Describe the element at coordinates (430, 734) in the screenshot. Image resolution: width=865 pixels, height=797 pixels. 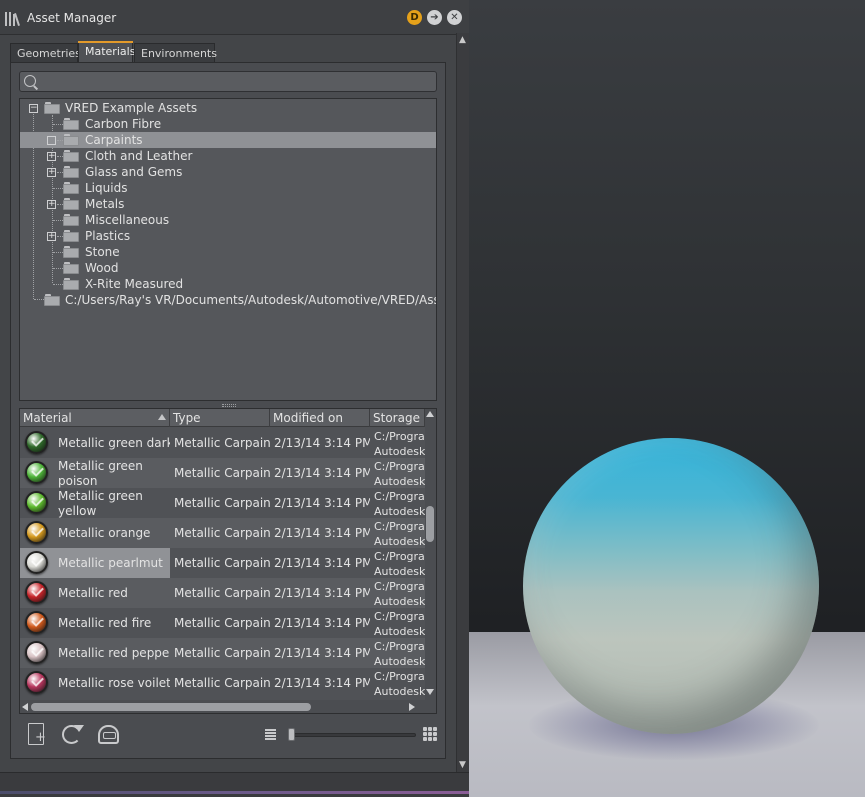
I see `grid-view-icon` at that location.